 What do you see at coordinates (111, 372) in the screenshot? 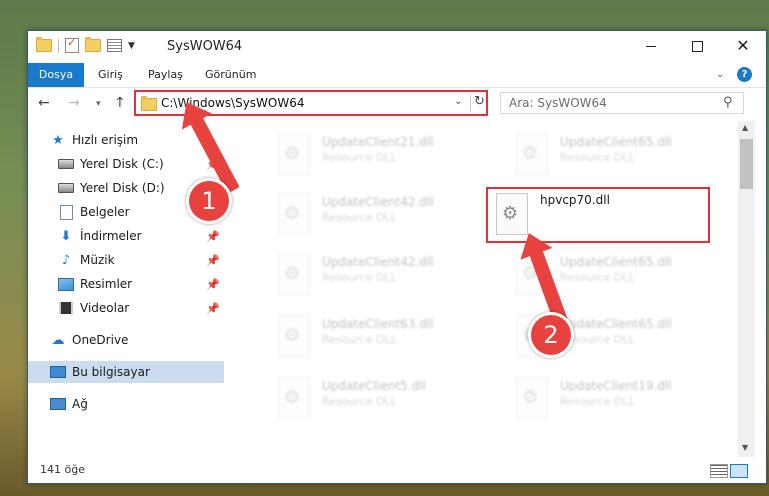
I see `sidebar-item-label: Bu bilgisayar` at bounding box center [111, 372].